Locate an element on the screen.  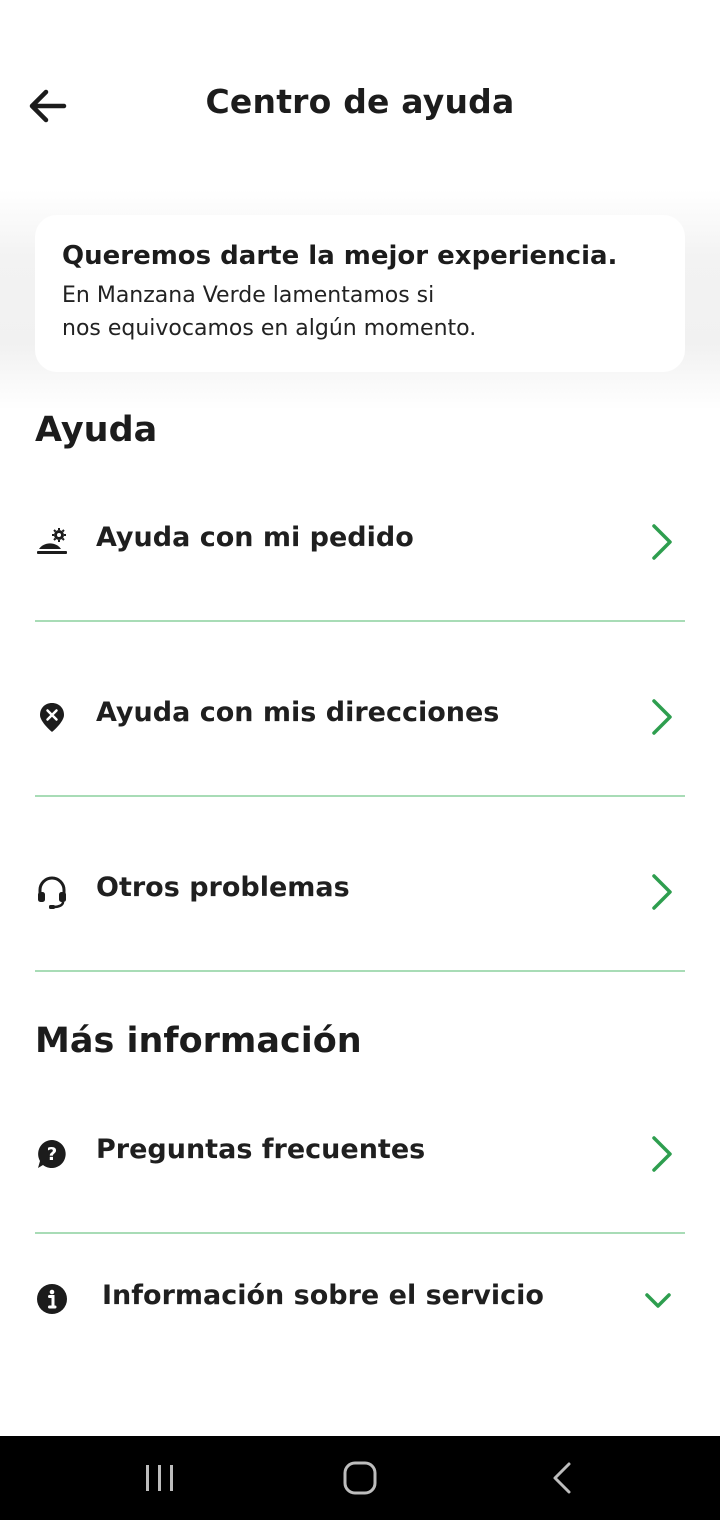
list-item-order-help: Ayuda con mi pedido is located at coordinates (360, 542).